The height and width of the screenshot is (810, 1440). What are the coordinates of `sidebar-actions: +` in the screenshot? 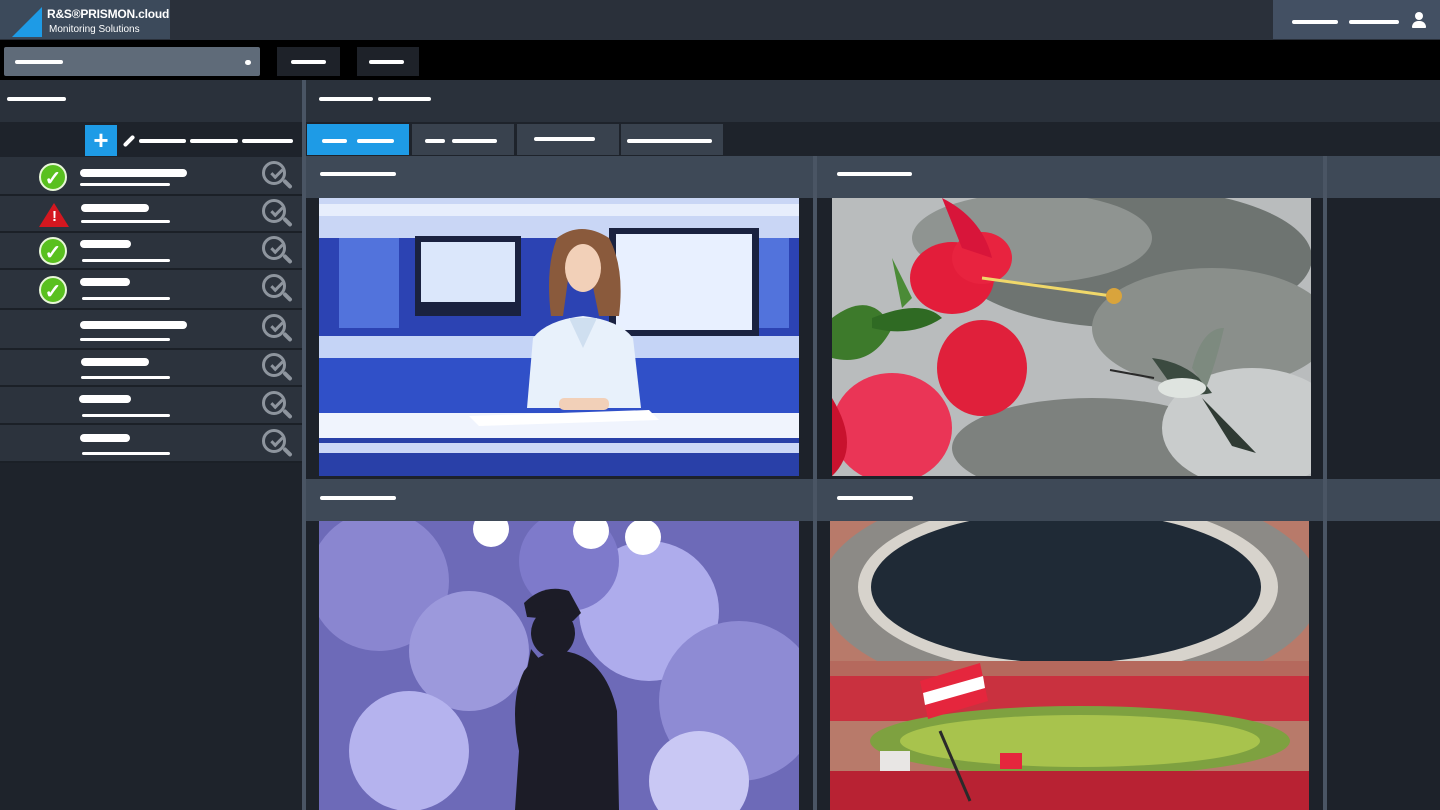 It's located at (151, 139).